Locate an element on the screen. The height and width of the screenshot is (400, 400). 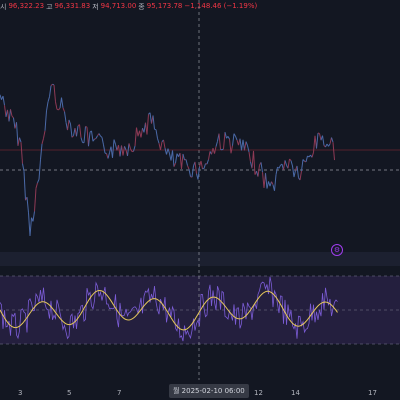
indicator-settings-button: ⚙ is located at coordinates (337, 250).